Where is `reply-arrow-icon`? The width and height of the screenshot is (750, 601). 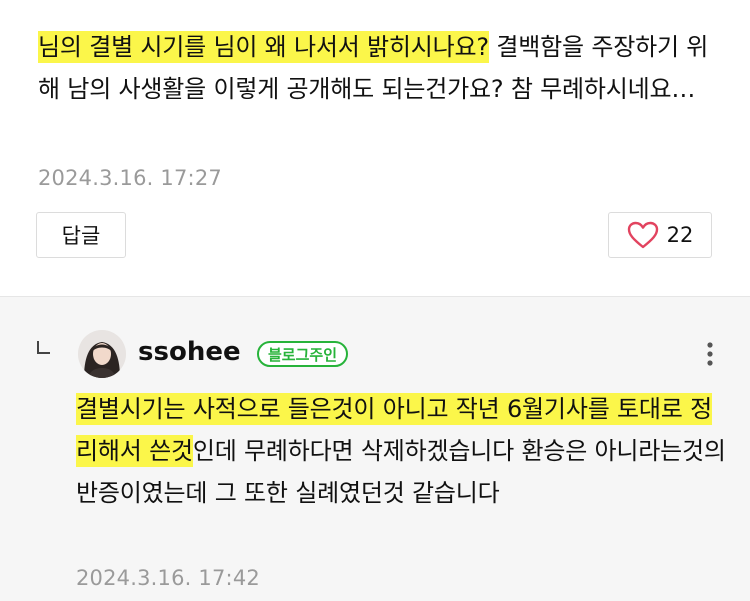 reply-arrow-icon is located at coordinates (43, 347).